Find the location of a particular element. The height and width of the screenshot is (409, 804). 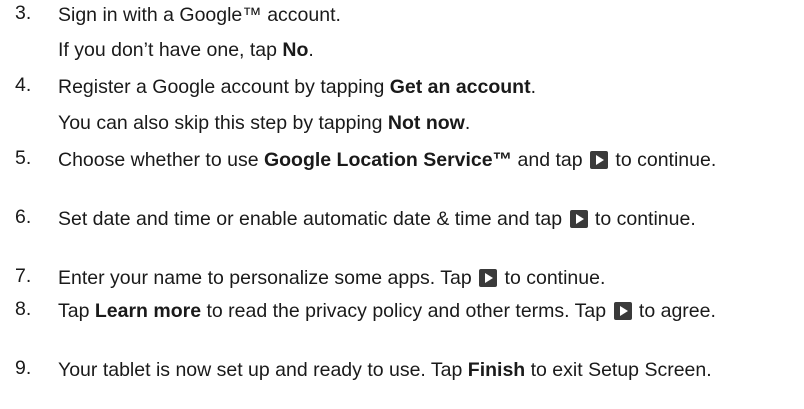

bold-term: Google Location Service™ is located at coordinates (388, 160).